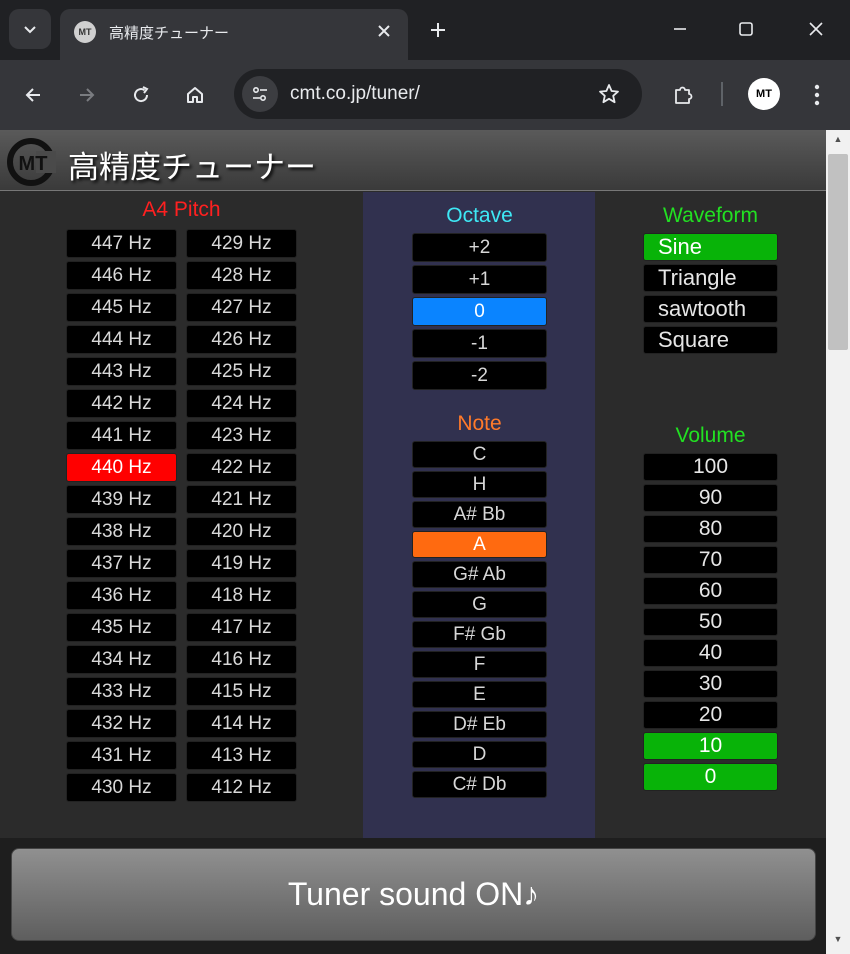 The width and height of the screenshot is (850, 954). Describe the element at coordinates (241, 659) in the screenshot. I see `pitch-button: 416 Hz` at that location.